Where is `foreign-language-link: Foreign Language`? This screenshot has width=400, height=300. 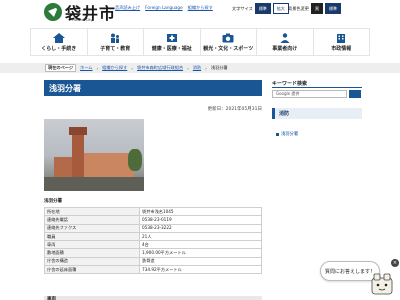 foreign-language-link: Foreign Language is located at coordinates (164, 8).